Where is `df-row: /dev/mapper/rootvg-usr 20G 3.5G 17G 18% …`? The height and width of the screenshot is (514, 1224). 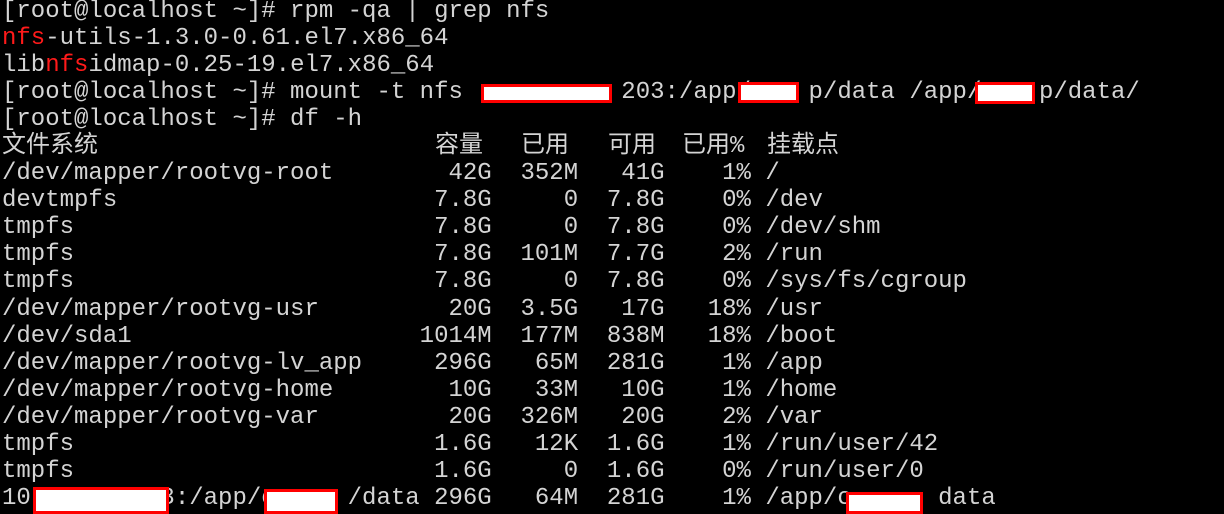 df-row: /dev/mapper/rootvg-usr 20G 3.5G 17G 18% … is located at coordinates (412, 309).